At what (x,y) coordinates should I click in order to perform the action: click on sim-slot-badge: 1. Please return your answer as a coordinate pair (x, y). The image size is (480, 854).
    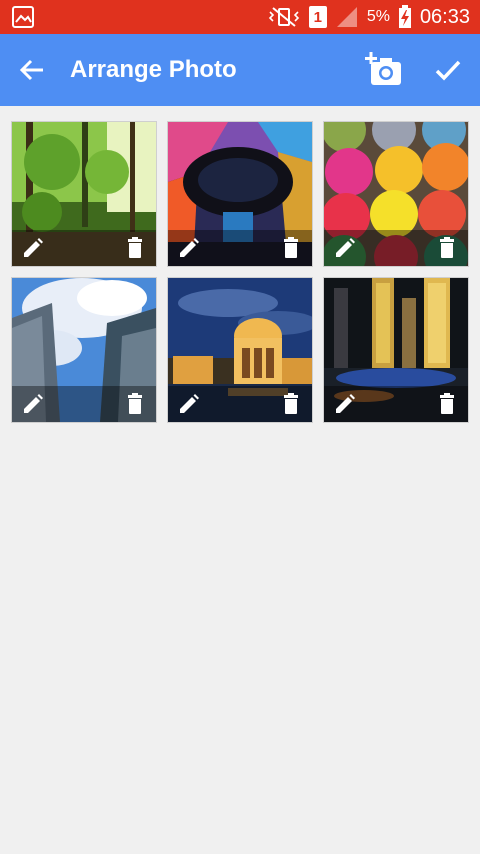
    Looking at the image, I should click on (317, 17).